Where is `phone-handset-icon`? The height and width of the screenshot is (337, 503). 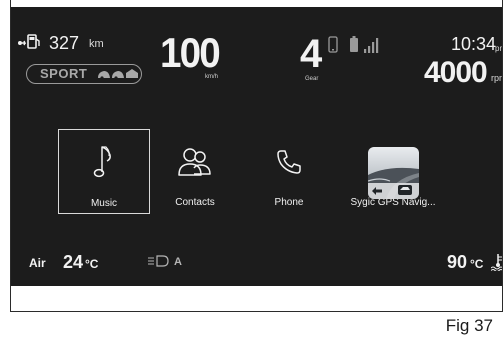 phone-handset-icon is located at coordinates (289, 162).